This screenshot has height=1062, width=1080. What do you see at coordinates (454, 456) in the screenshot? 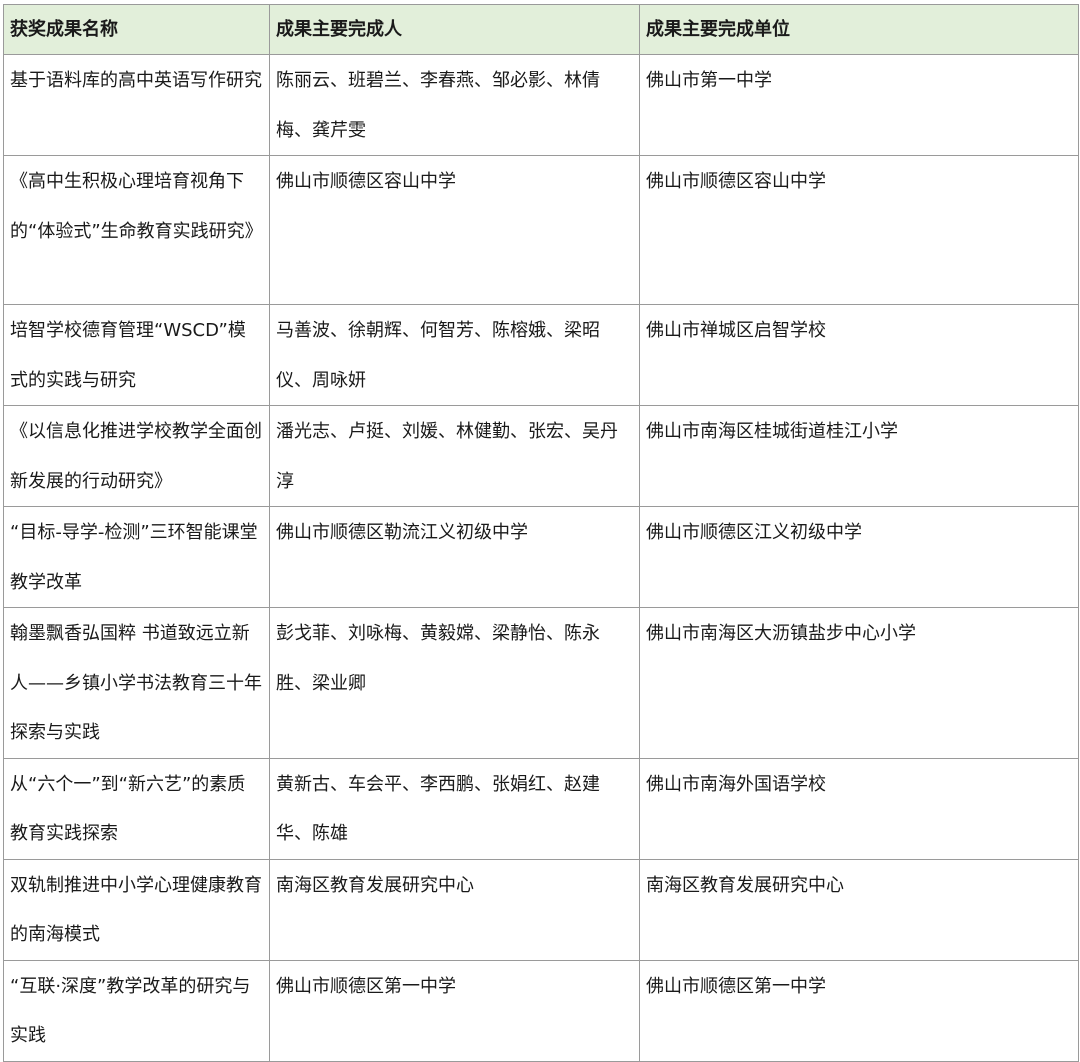
I see `cell-contributors: 潘光志、卢挺、刘媛、林健勤、张宏、吴丹淳` at bounding box center [454, 456].